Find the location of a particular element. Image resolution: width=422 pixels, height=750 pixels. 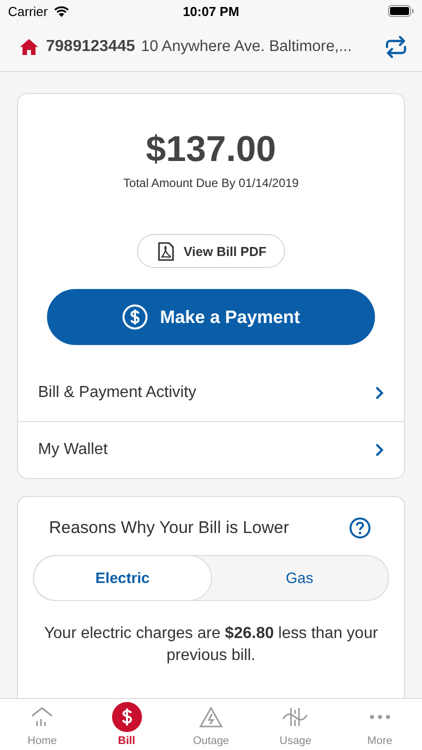

pdf-icon is located at coordinates (166, 251).